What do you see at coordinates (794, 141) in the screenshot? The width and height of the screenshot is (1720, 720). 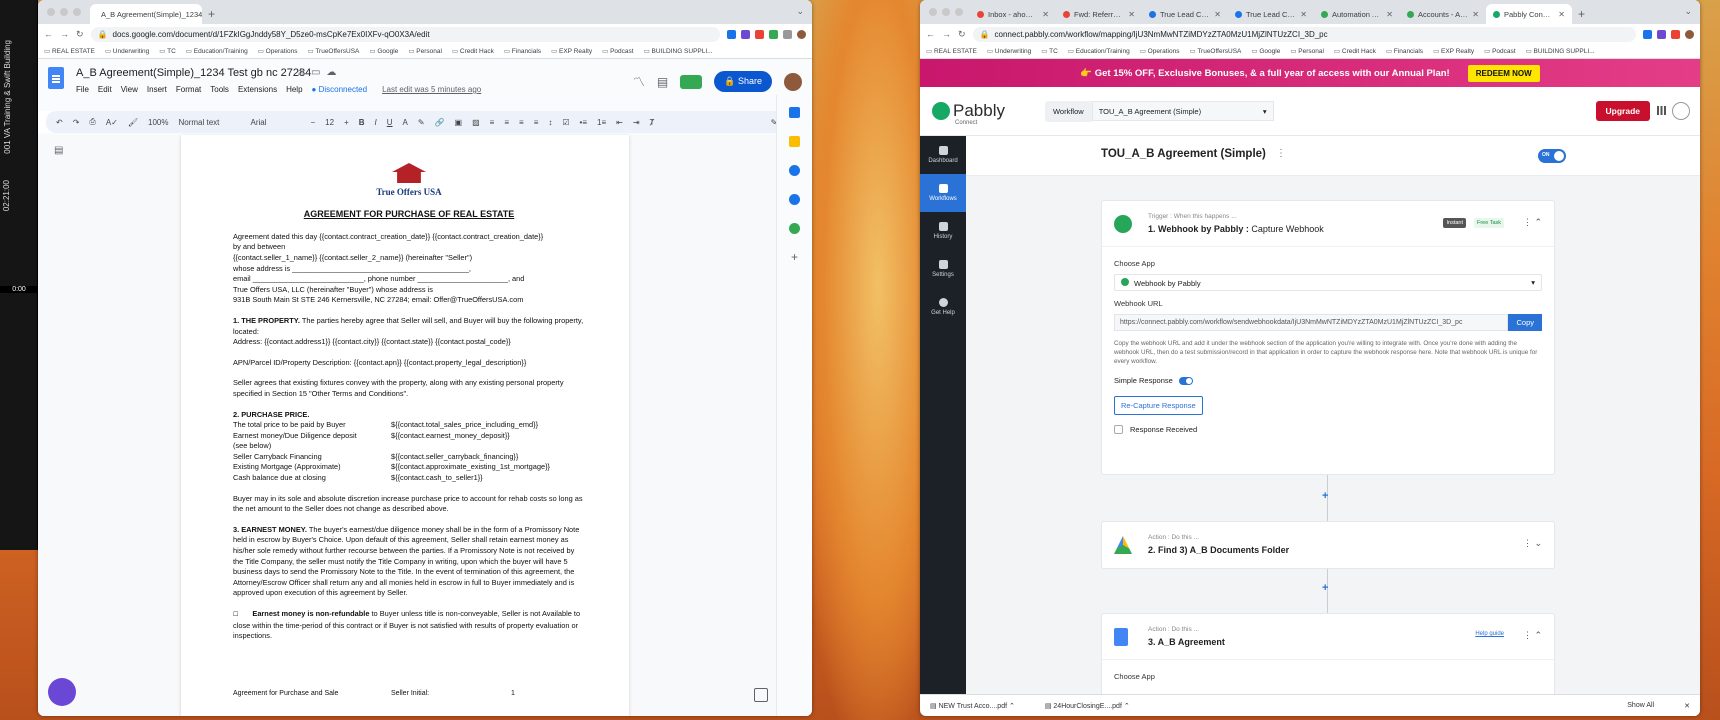 I see `keep-icon` at bounding box center [794, 141].